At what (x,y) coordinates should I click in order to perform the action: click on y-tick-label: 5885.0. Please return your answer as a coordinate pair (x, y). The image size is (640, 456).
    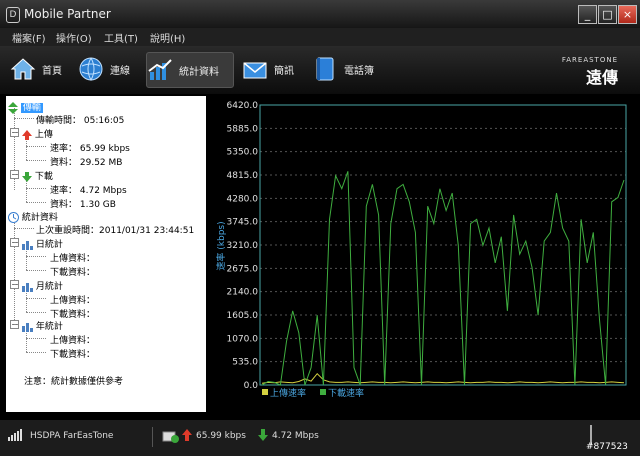
    Looking at the image, I should click on (243, 129).